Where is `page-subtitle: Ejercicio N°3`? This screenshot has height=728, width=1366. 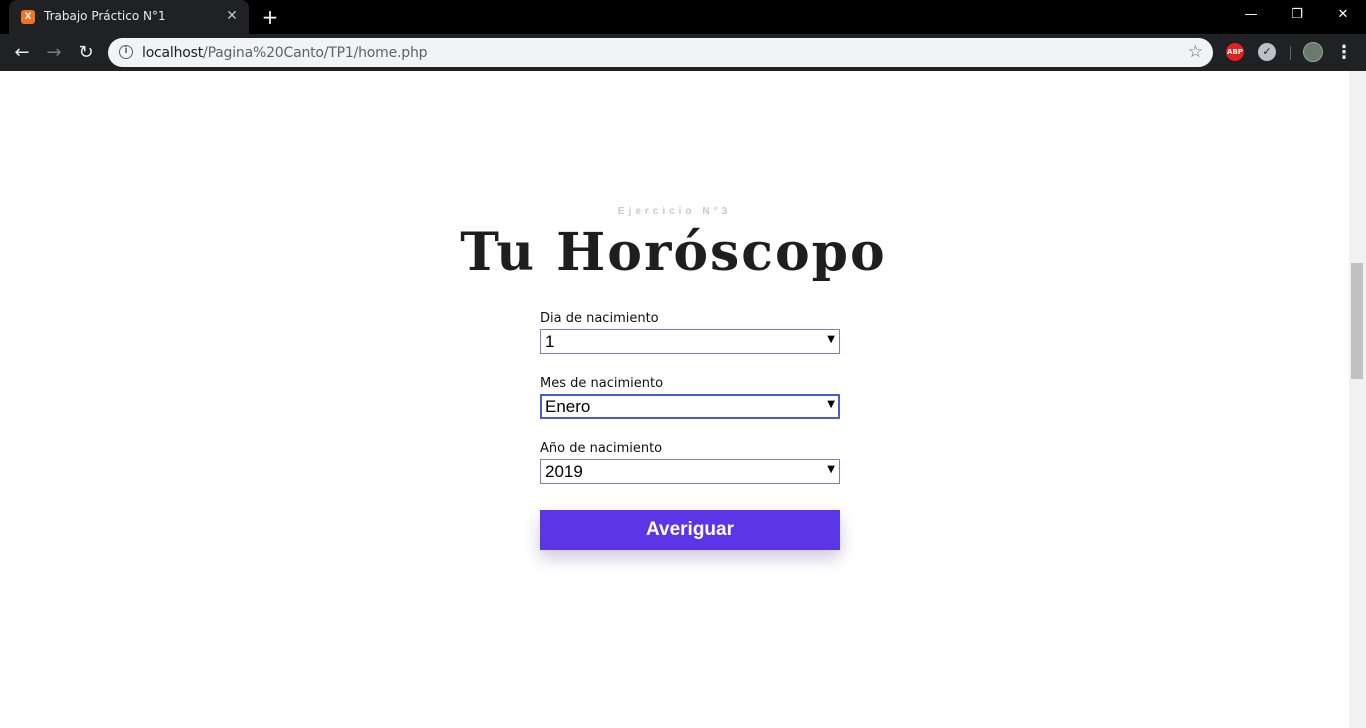 page-subtitle: Ejercicio N°3 is located at coordinates (674, 211).